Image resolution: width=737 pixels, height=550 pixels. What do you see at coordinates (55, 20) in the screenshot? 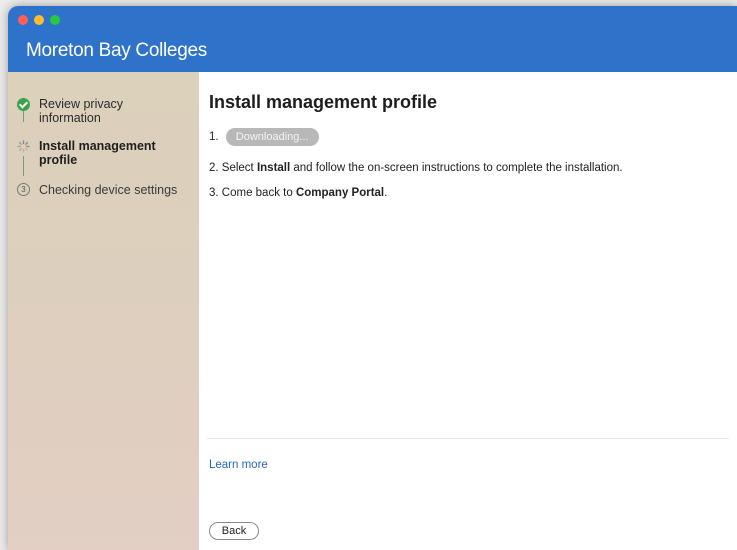
I see `zoom-window-button` at bounding box center [55, 20].